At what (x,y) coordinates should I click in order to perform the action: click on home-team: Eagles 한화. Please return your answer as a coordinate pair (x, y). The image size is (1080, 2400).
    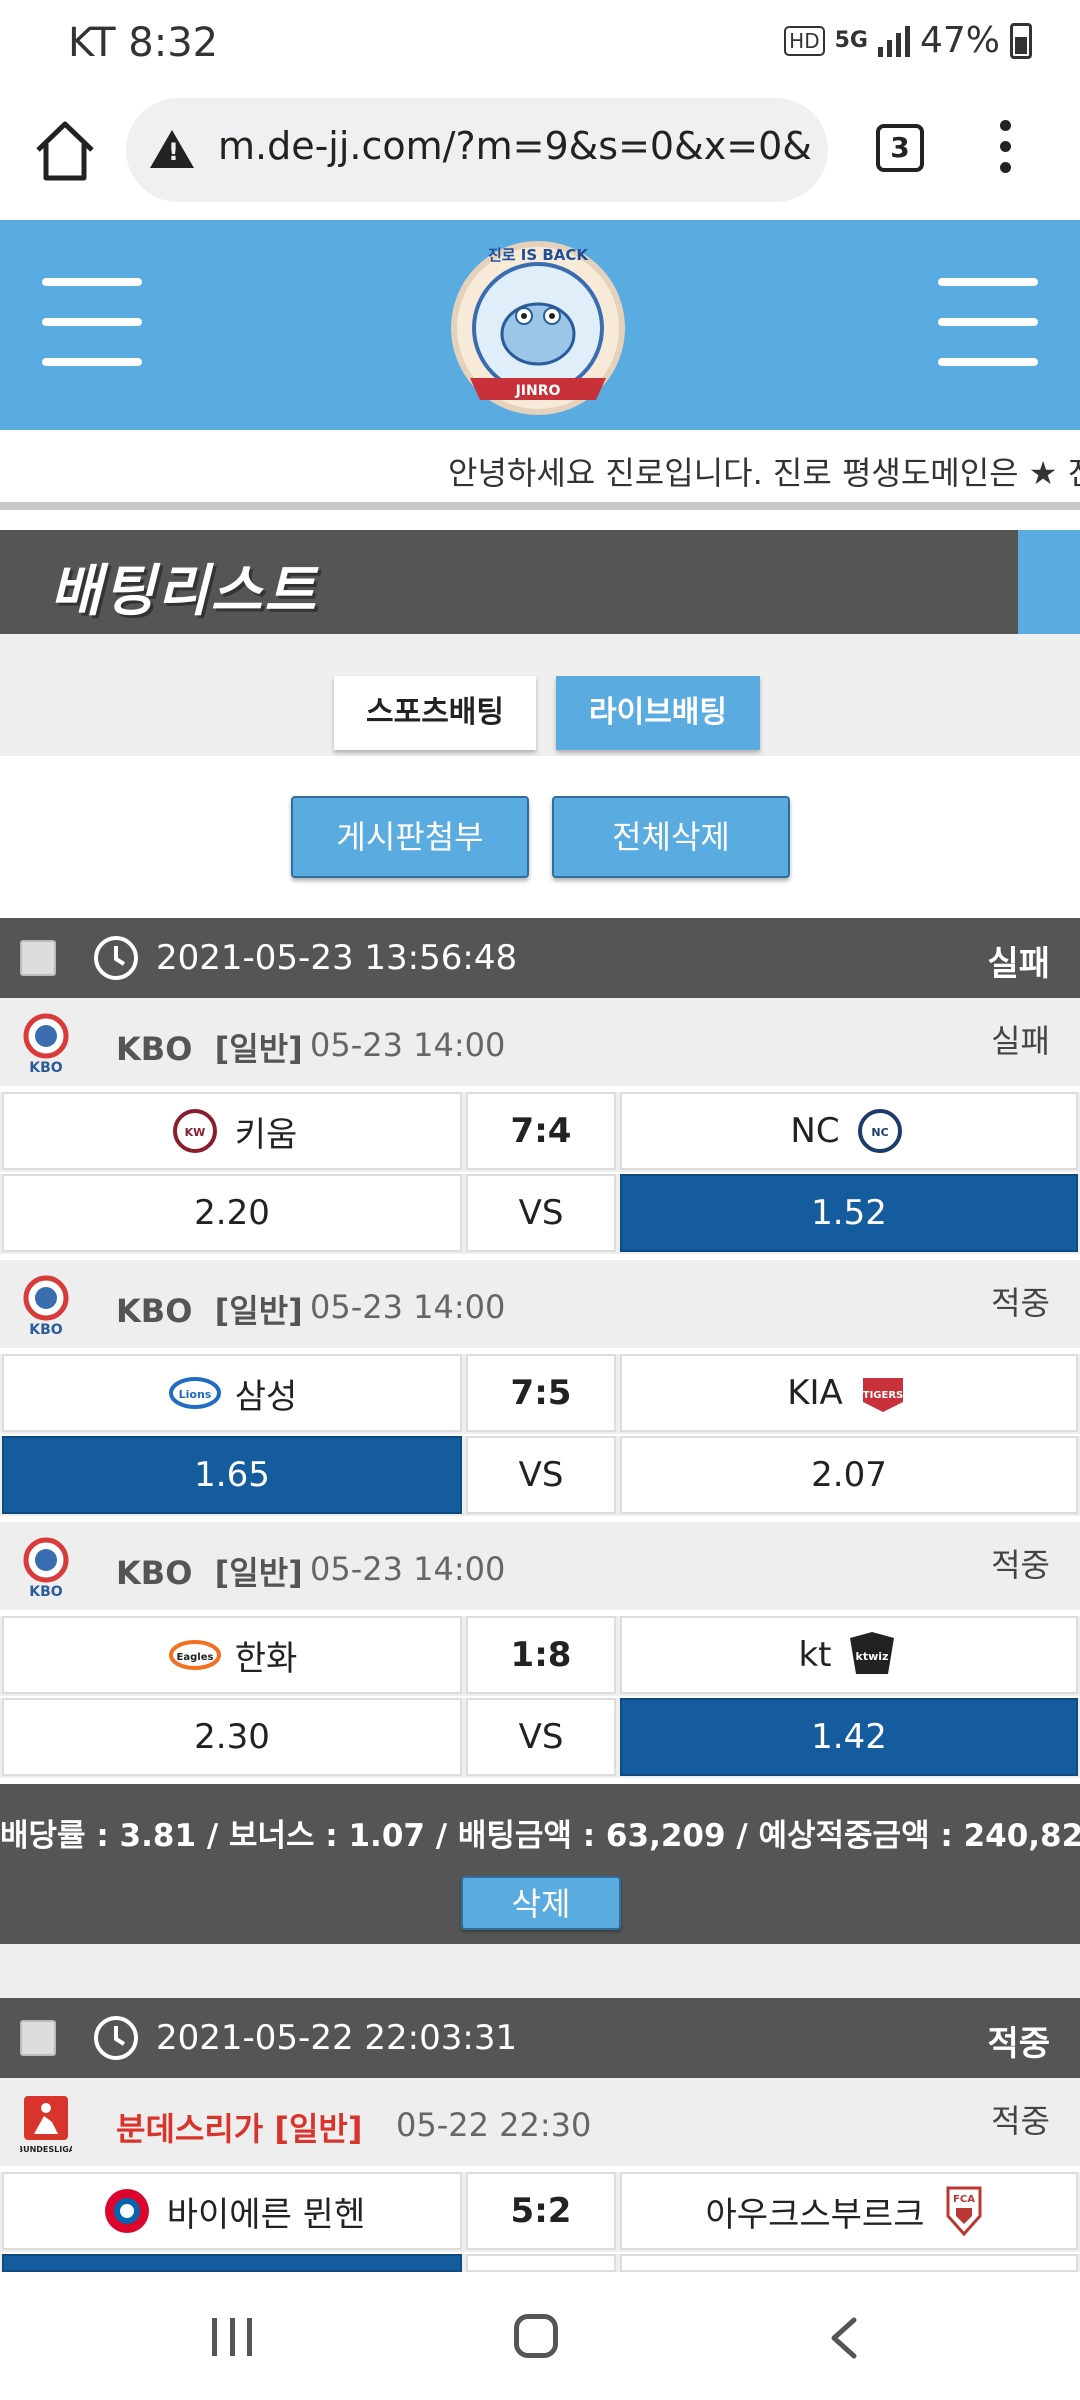
    Looking at the image, I should click on (232, 1655).